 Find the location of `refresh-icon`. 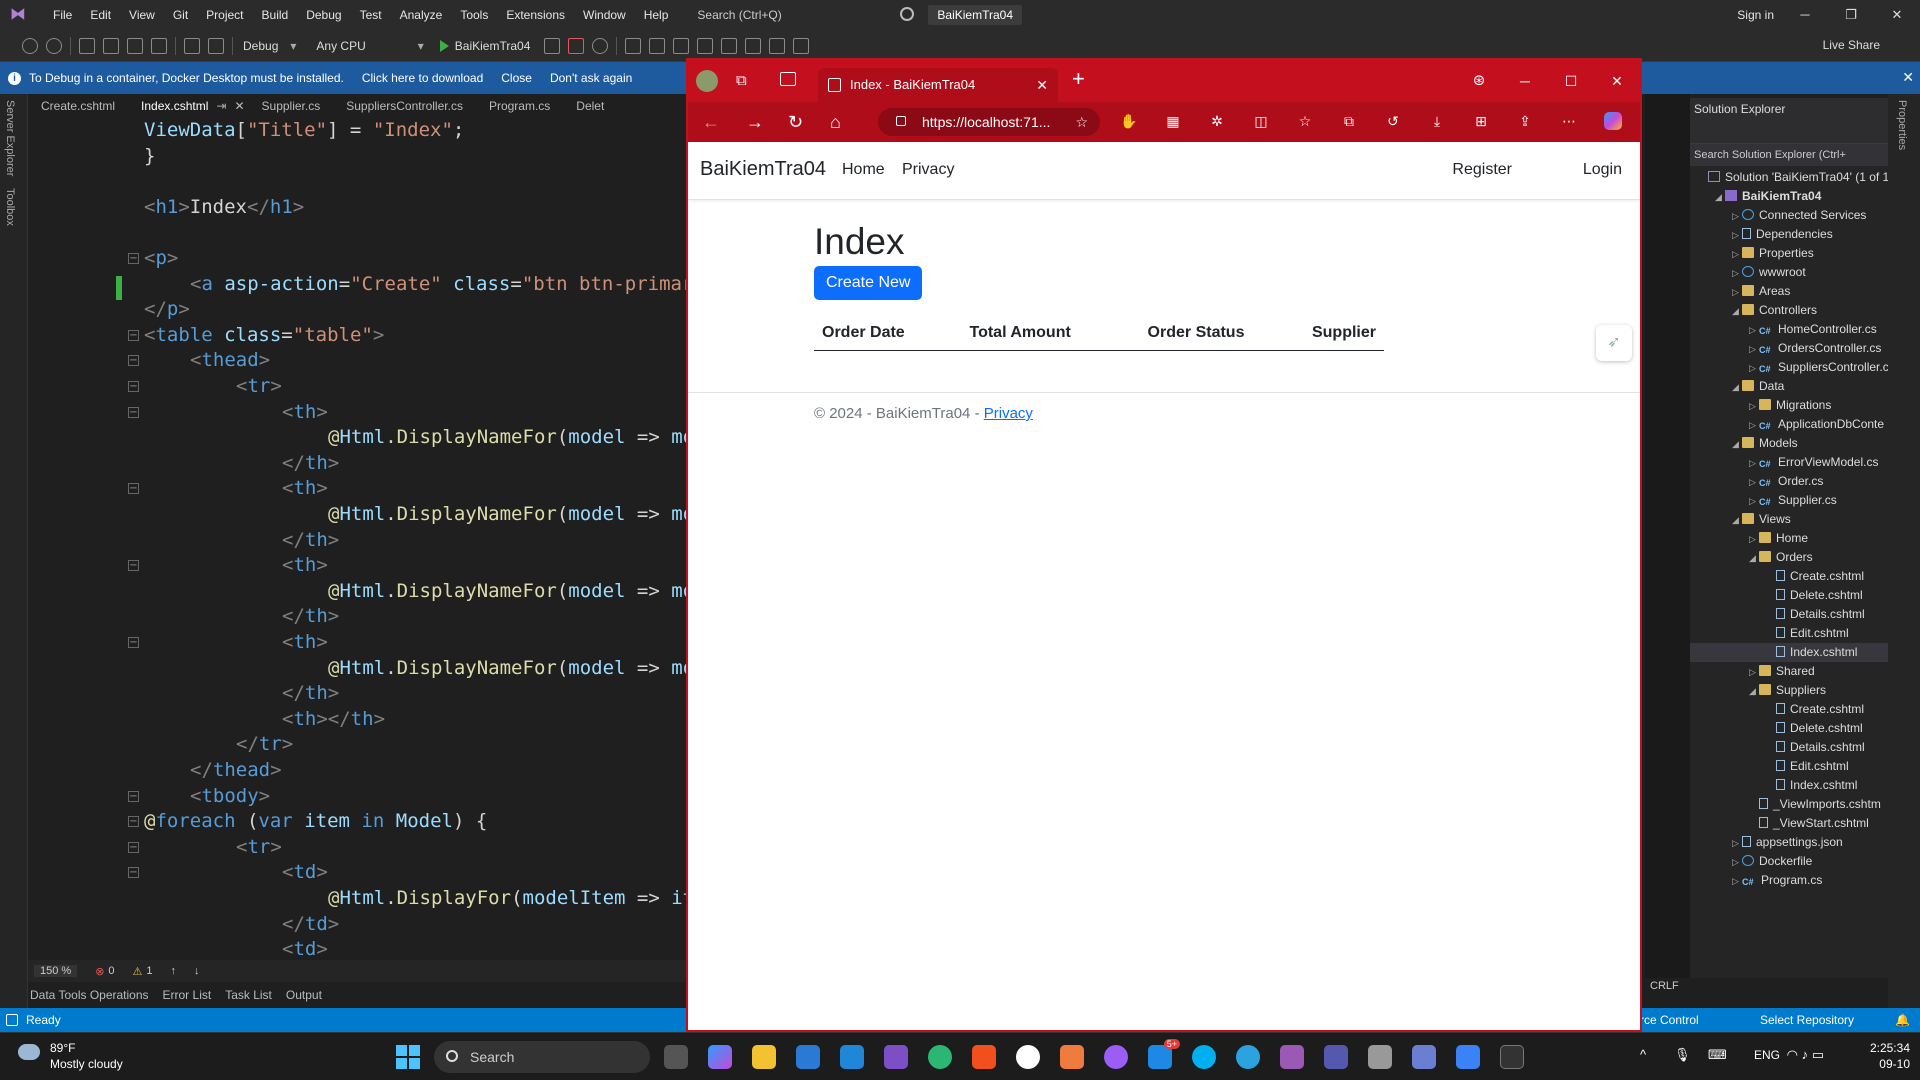

refresh-icon is located at coordinates (600, 45).